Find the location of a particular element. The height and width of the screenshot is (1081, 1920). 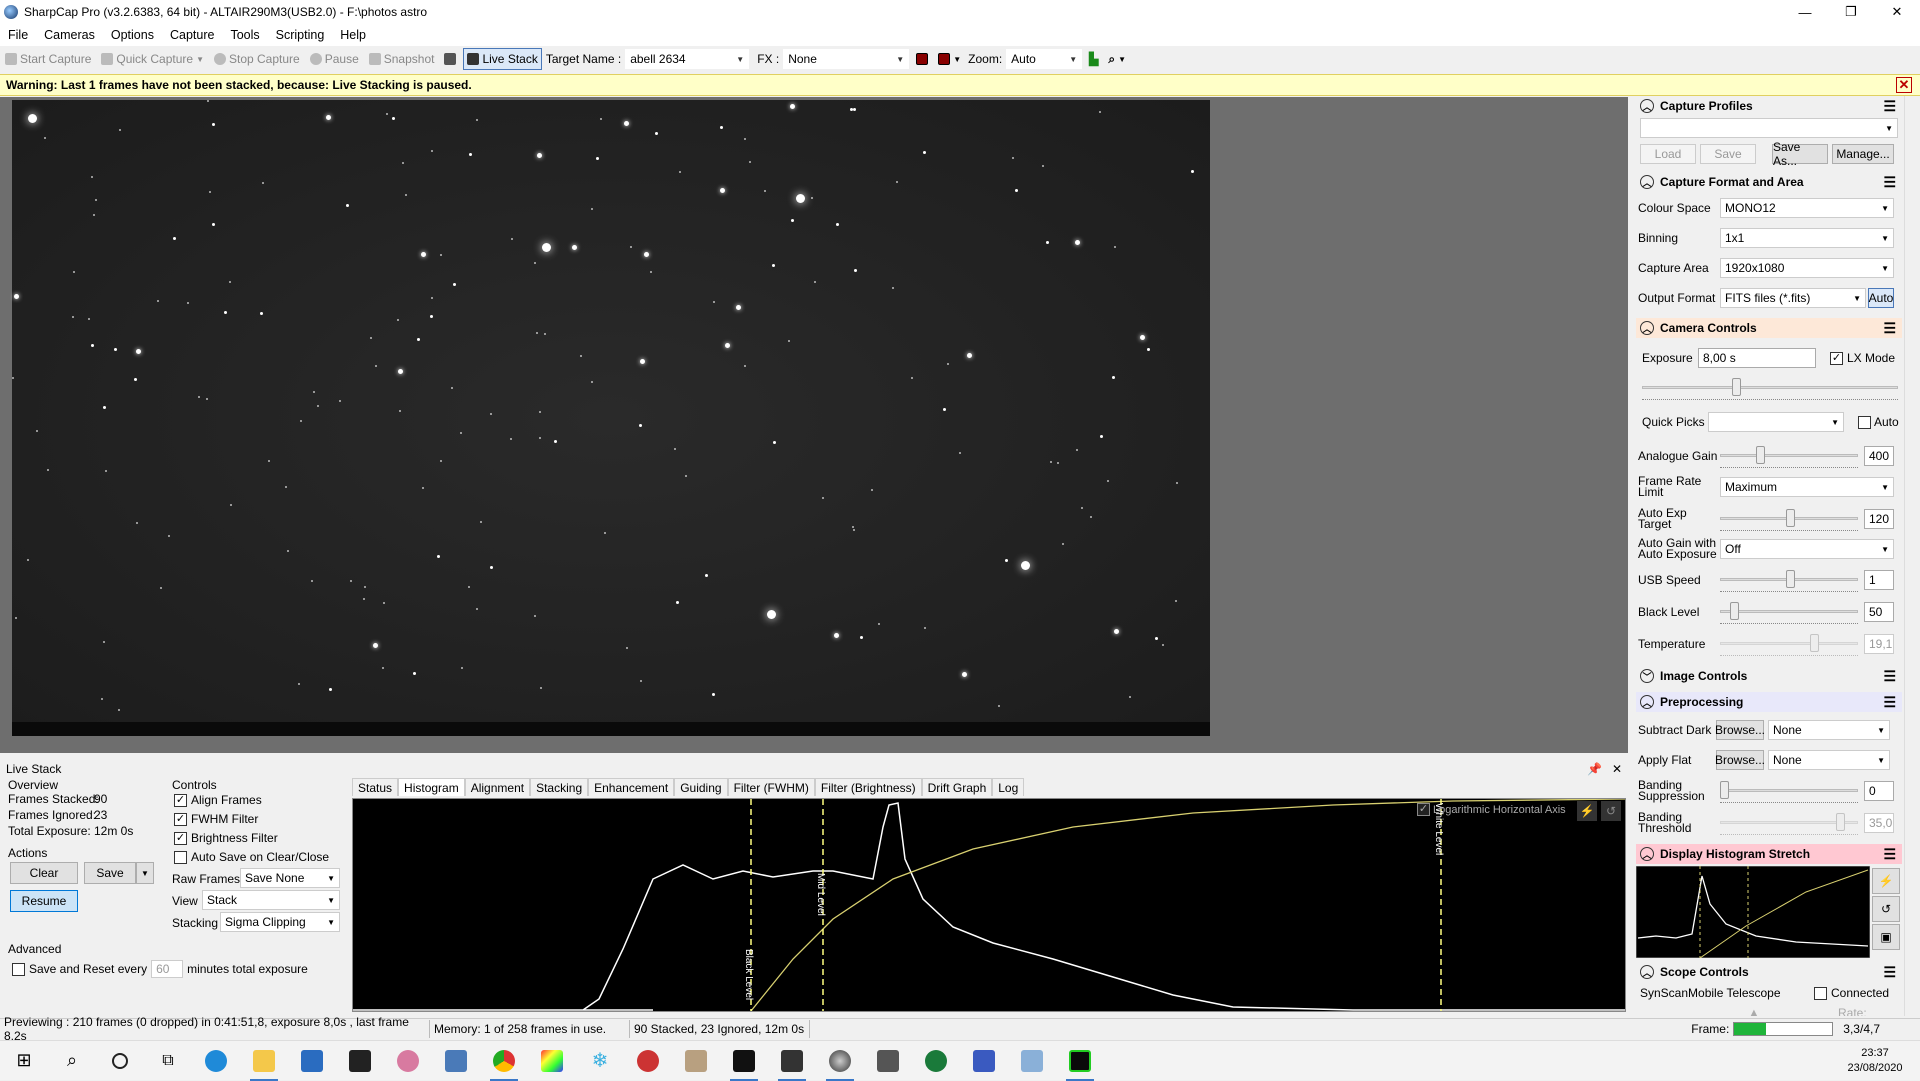

fwhm-filter-checkbox: ✓ is located at coordinates (180, 819).